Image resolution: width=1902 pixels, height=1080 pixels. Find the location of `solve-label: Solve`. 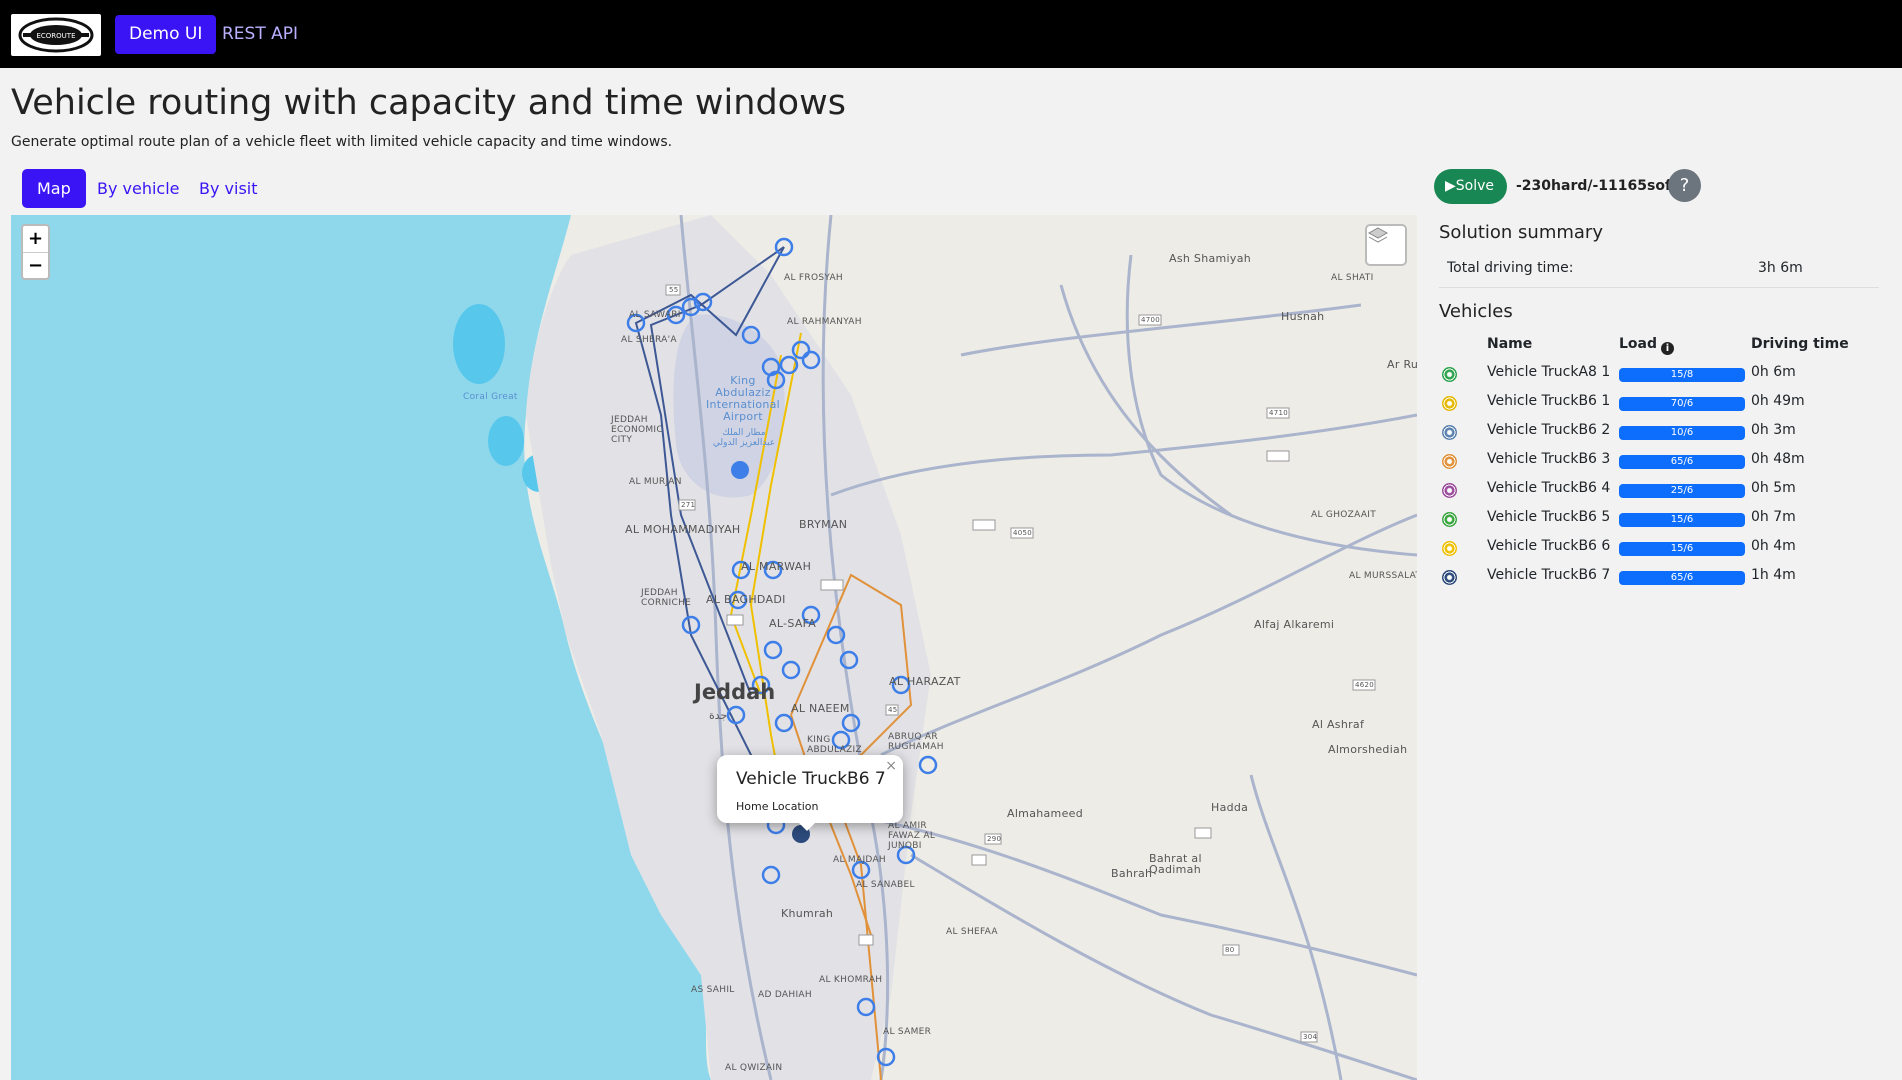

solve-label: Solve is located at coordinates (1475, 186).